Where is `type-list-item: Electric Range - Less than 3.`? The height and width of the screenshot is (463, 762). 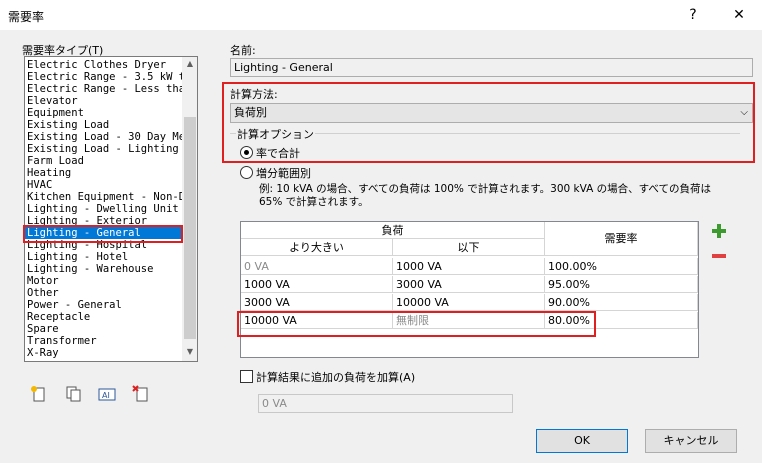
type-list-item: Electric Range - Less than 3. is located at coordinates (112, 89).